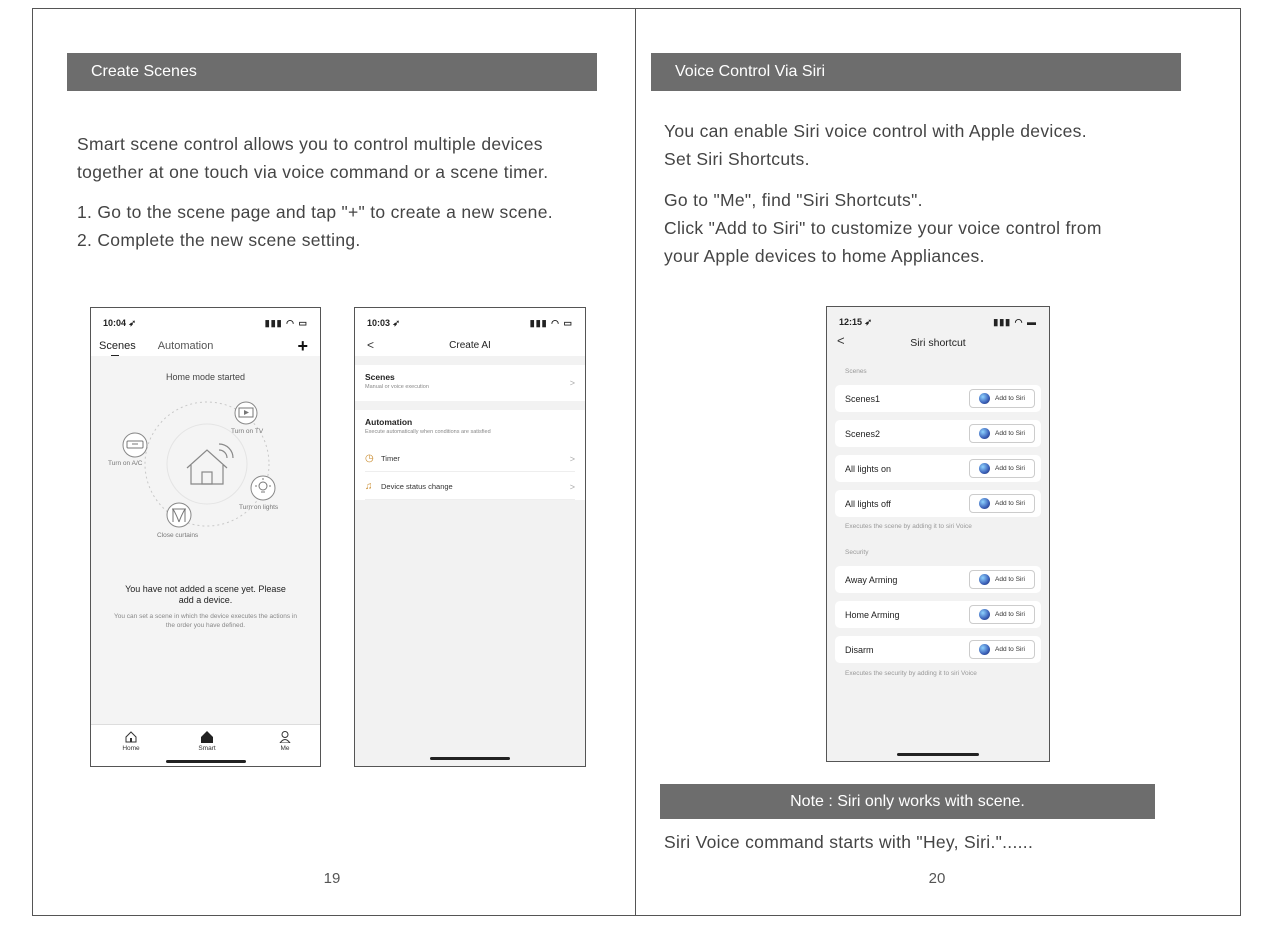  What do you see at coordinates (470, 387) in the screenshot?
I see `scenes-option: Scenes Manual or voice execution` at bounding box center [470, 387].